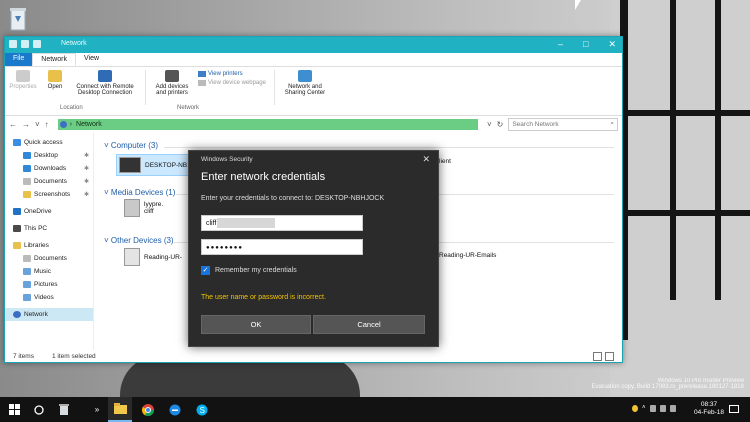  Describe the element at coordinates (49, 211) in the screenshot. I see `nav-onedrive: OneDrive` at that location.